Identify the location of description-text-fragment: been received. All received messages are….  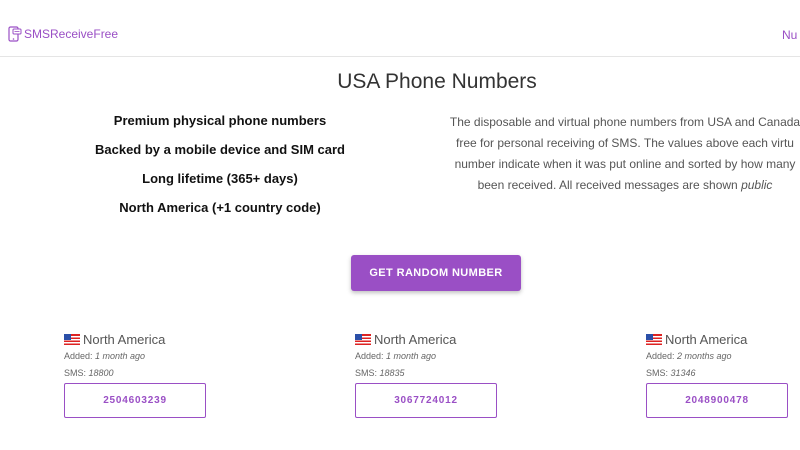
(609, 185).